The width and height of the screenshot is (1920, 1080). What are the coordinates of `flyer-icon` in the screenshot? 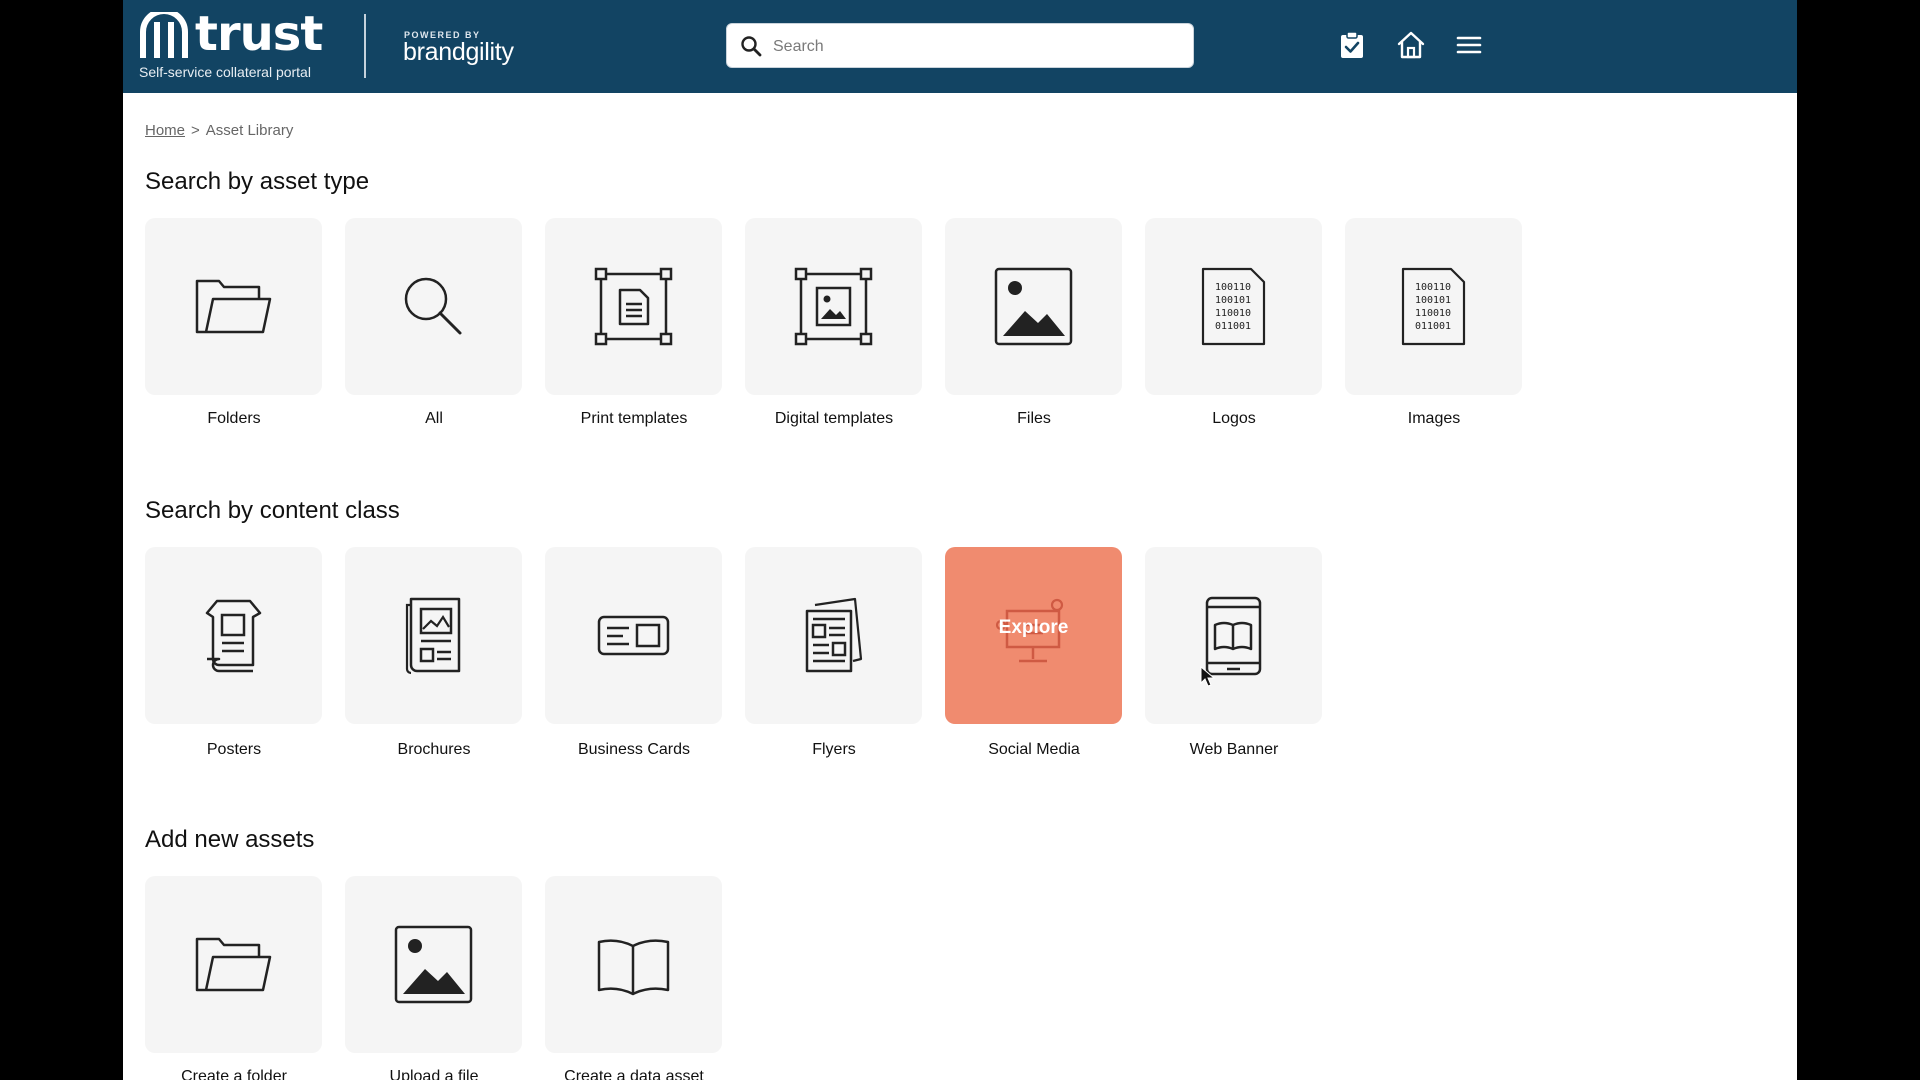 It's located at (834, 635).